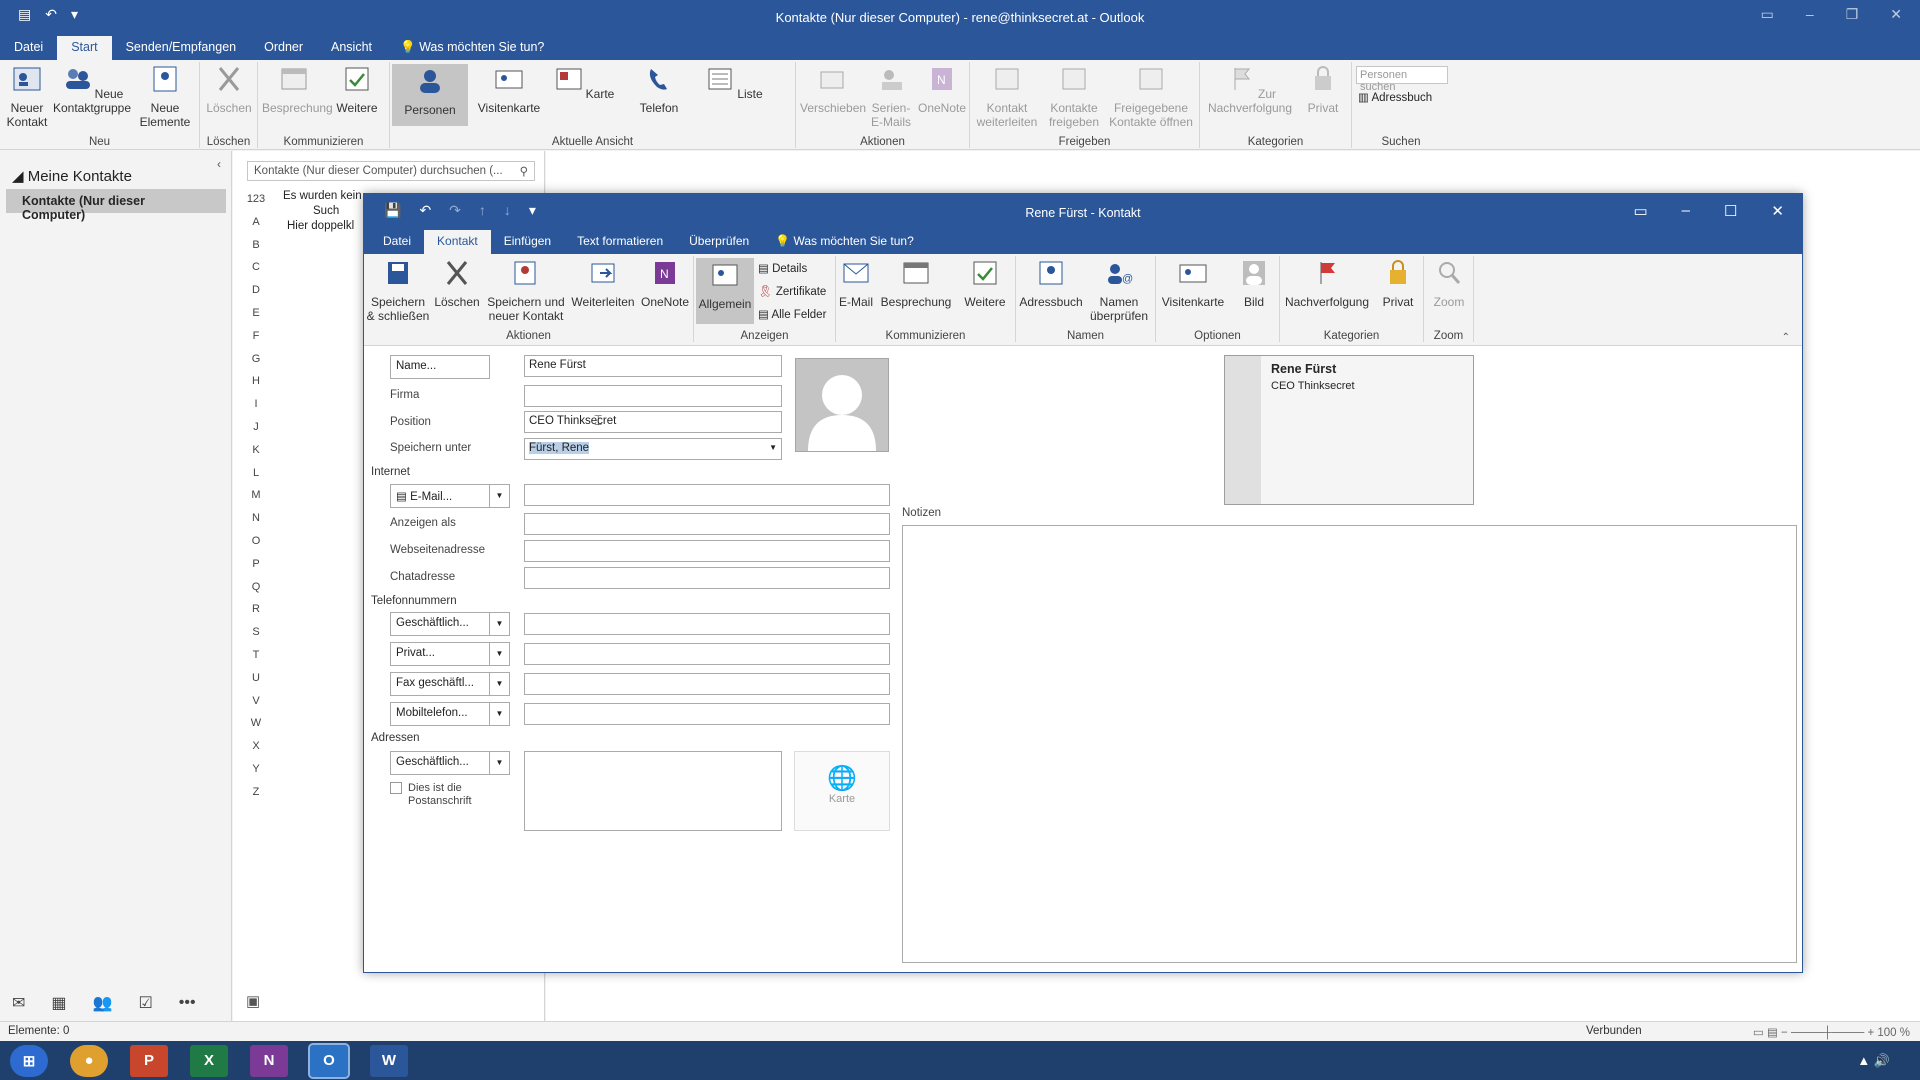  What do you see at coordinates (1402, 79) in the screenshot?
I see `search-people-input: Personen suchen` at bounding box center [1402, 79].